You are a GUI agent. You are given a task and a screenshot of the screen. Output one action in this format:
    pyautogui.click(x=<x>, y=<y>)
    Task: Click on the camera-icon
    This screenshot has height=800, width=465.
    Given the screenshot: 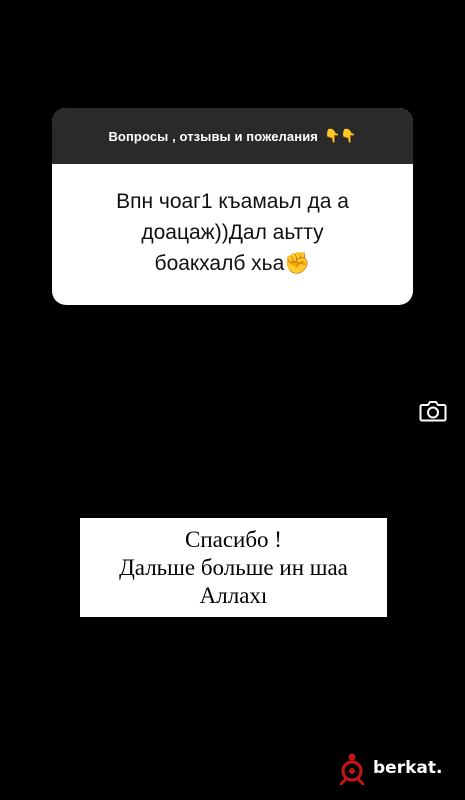 What is the action you would take?
    pyautogui.click(x=433, y=411)
    